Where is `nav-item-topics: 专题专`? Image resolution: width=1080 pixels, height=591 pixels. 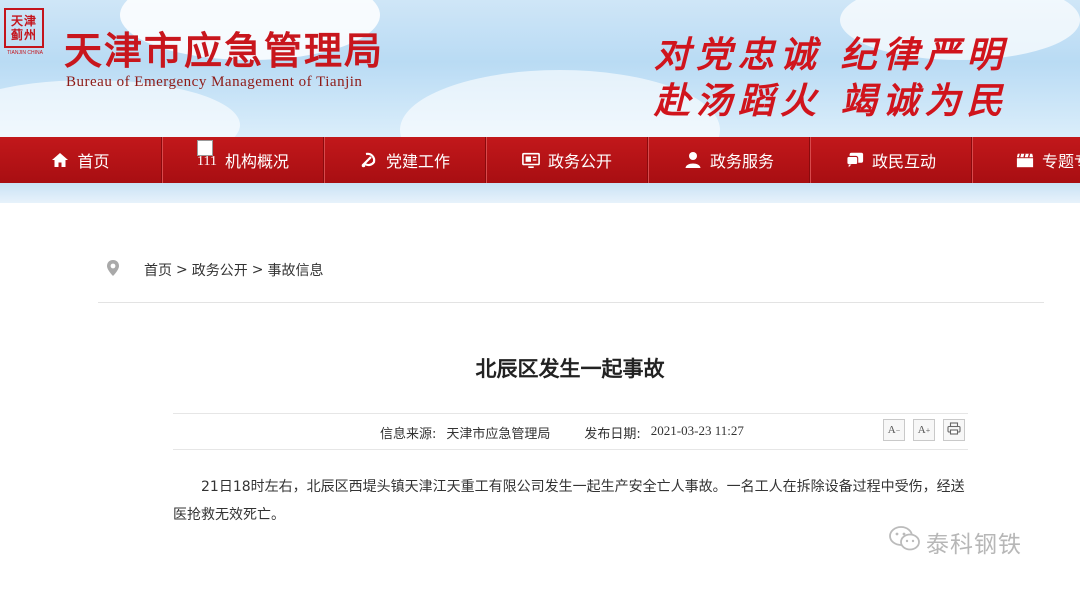
nav-item-topics: 专题专 is located at coordinates (1026, 160).